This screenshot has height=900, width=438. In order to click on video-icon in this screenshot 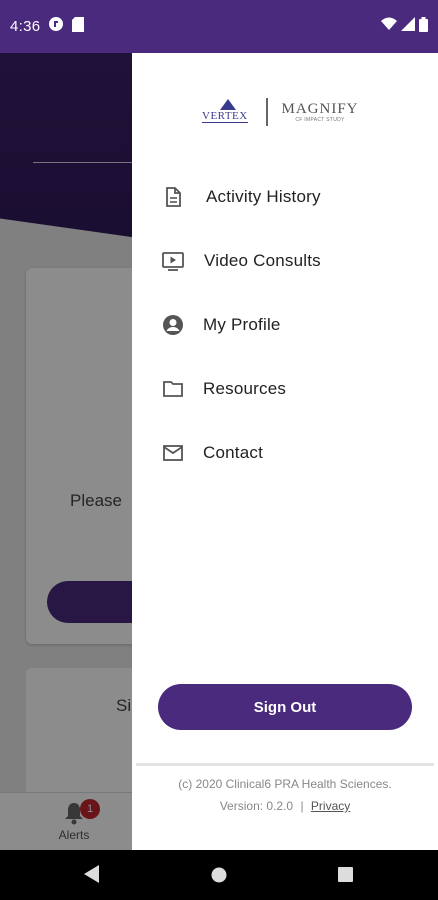, I will do `click(173, 261)`.